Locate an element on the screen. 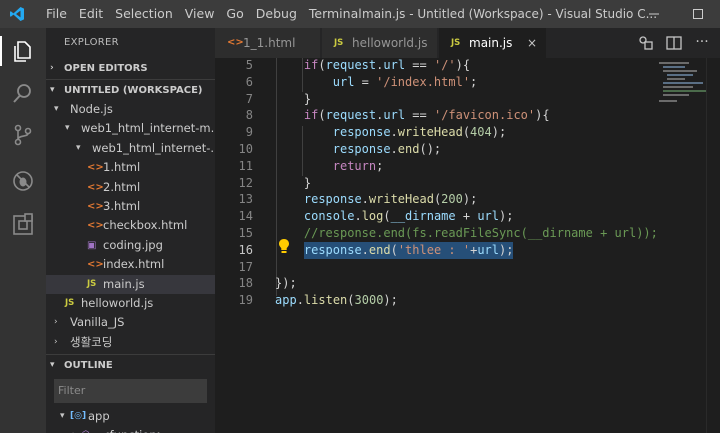 The image size is (720, 433). tree-item-label: main.js is located at coordinates (124, 283).